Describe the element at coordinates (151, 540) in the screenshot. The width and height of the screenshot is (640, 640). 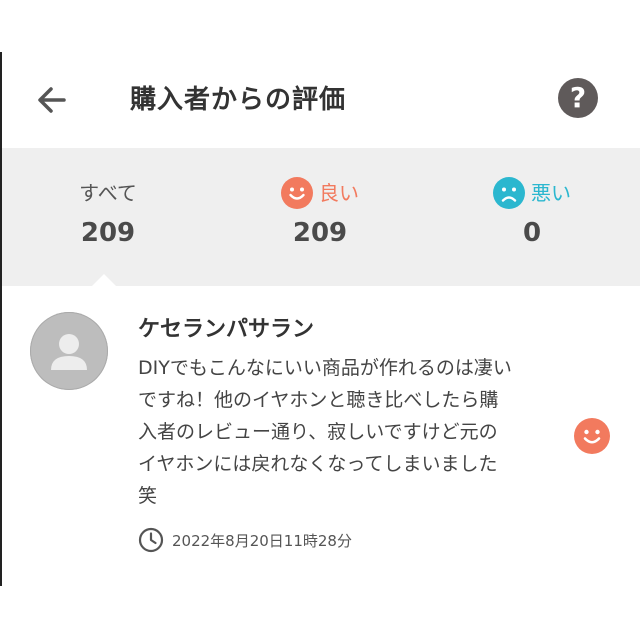
I see `clock-icon` at that location.